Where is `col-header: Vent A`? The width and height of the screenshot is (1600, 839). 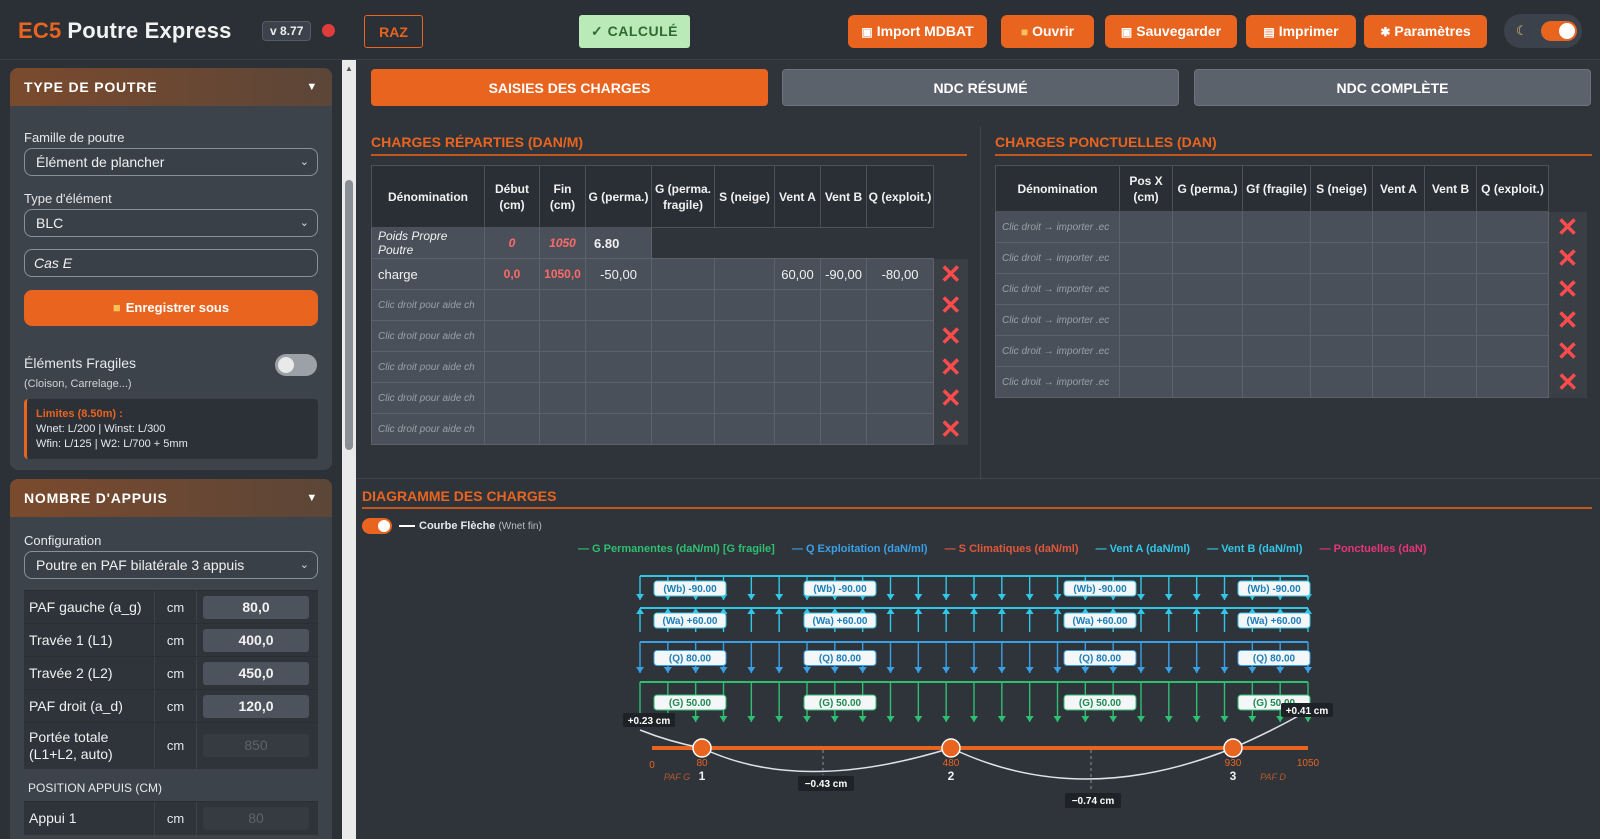
col-header: Vent A is located at coordinates (797, 196).